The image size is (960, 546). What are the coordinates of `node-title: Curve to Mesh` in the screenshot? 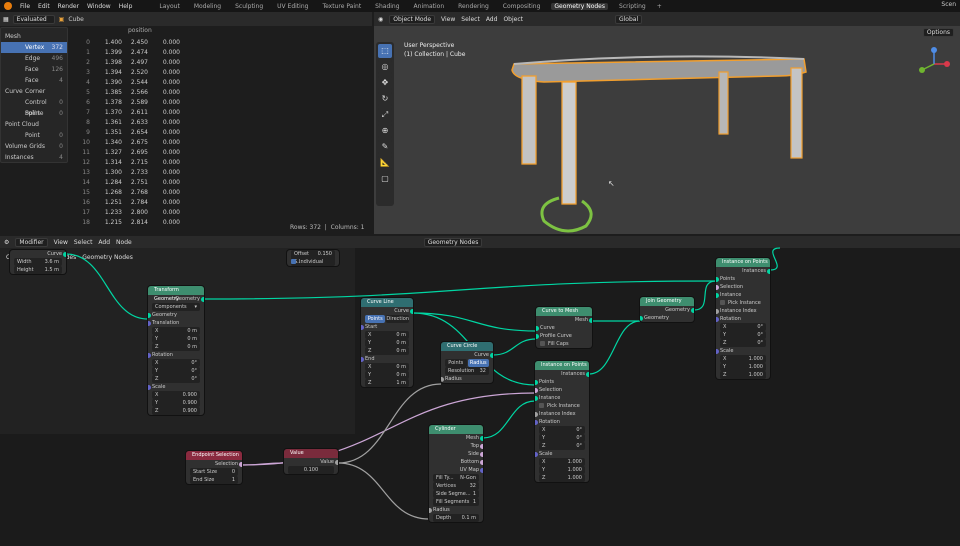 It's located at (564, 311).